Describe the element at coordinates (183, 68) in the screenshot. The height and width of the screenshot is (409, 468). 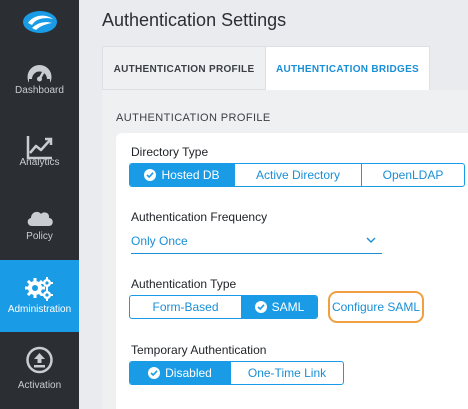
I see `tab-authentication-profile: AUTHENTICATION PROFILE` at that location.